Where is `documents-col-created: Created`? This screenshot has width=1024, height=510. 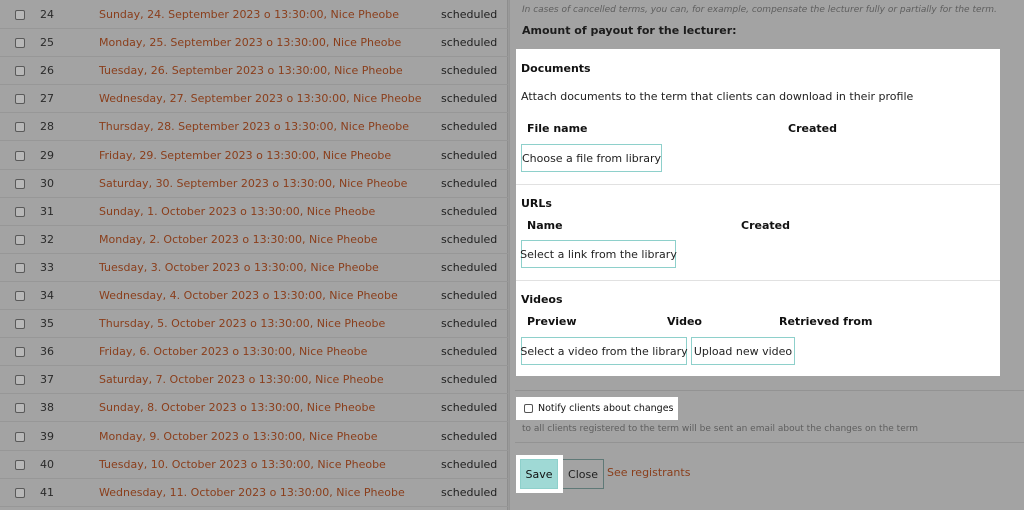 documents-col-created: Created is located at coordinates (812, 128).